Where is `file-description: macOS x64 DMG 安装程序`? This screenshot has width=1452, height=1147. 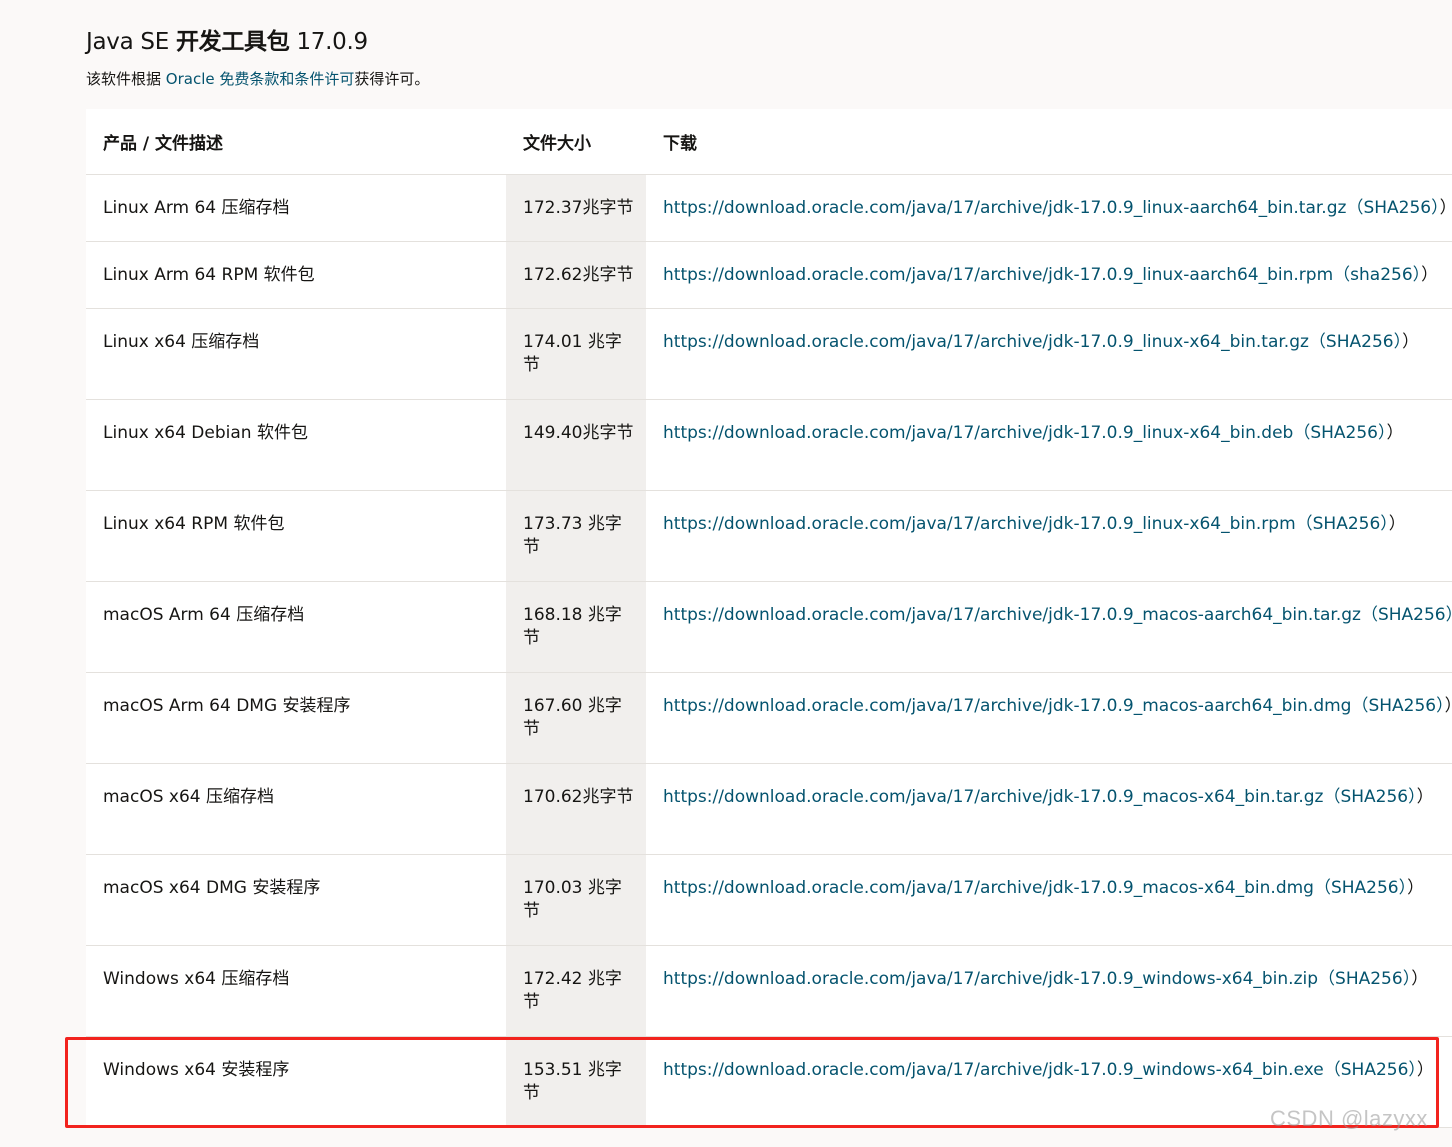
file-description: macOS x64 DMG 安装程序 is located at coordinates (296, 900).